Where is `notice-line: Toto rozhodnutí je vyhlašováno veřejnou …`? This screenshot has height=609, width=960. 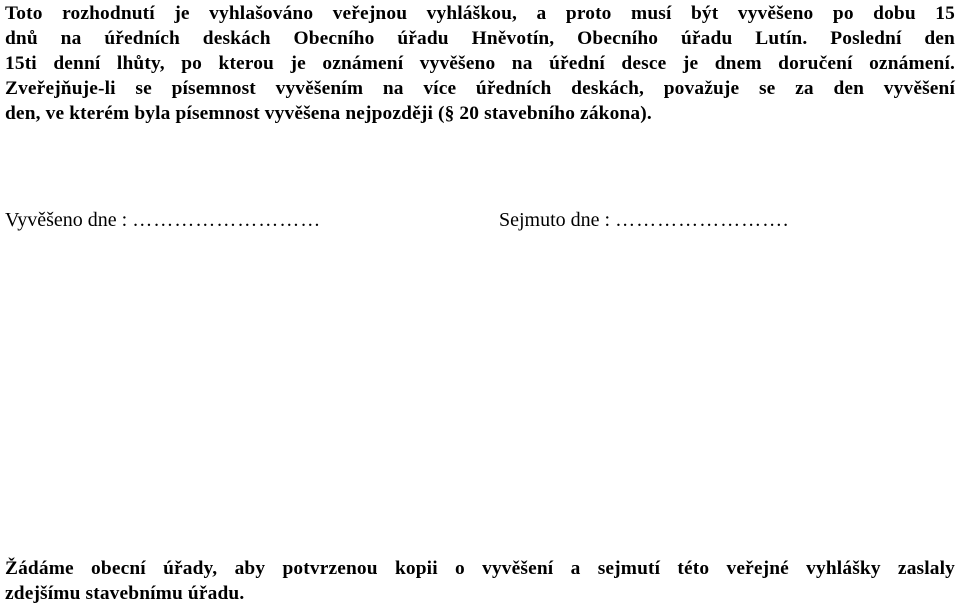 notice-line: Toto rozhodnutí je vyhlašováno veřejnou … is located at coordinates (480, 13).